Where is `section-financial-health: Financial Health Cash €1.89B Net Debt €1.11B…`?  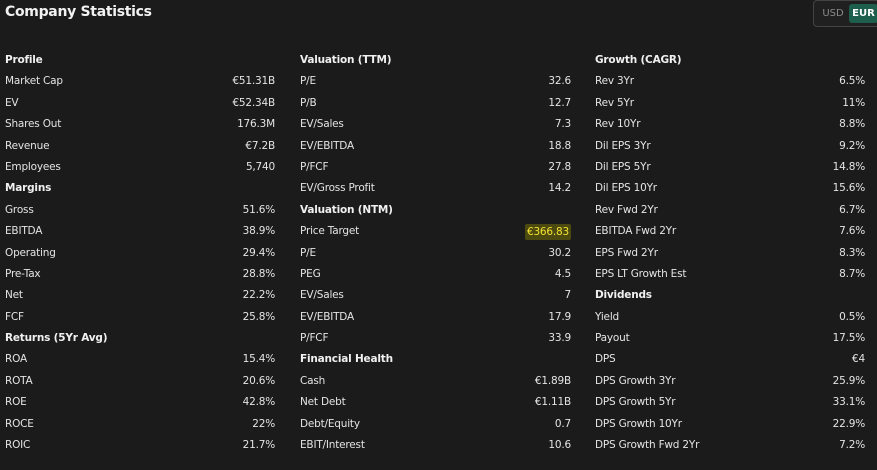
section-financial-health: Financial Health Cash €1.89B Net Debt €1.11B… is located at coordinates (435, 402).